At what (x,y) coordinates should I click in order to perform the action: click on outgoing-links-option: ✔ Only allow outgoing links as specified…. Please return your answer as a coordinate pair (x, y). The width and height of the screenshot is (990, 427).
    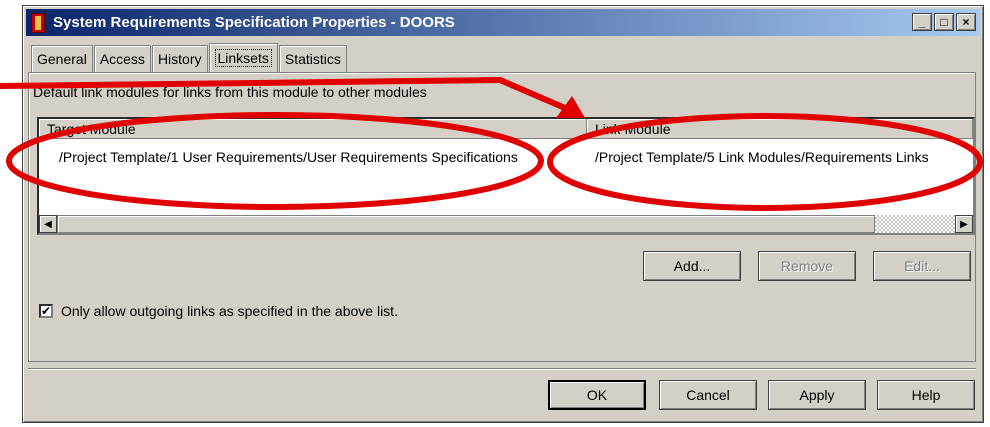
    Looking at the image, I should click on (218, 311).